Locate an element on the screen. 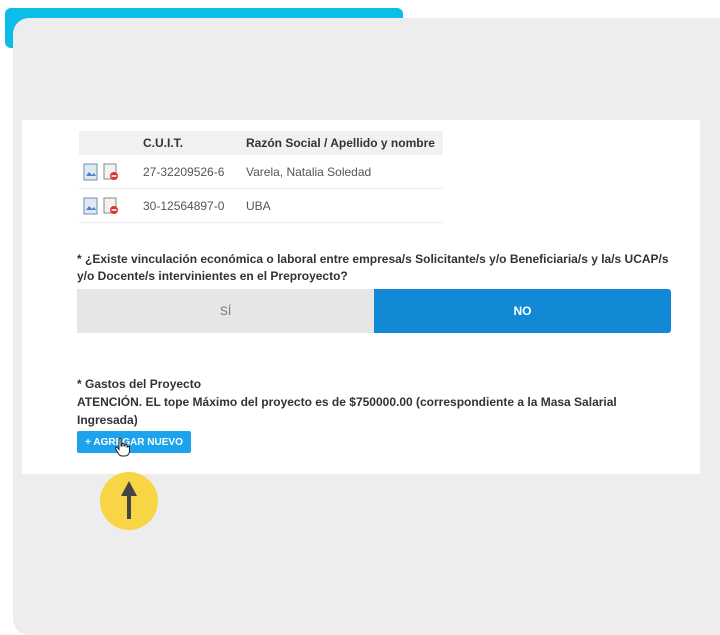  cell-cuit: 30-12564897-0 is located at coordinates (184, 205).